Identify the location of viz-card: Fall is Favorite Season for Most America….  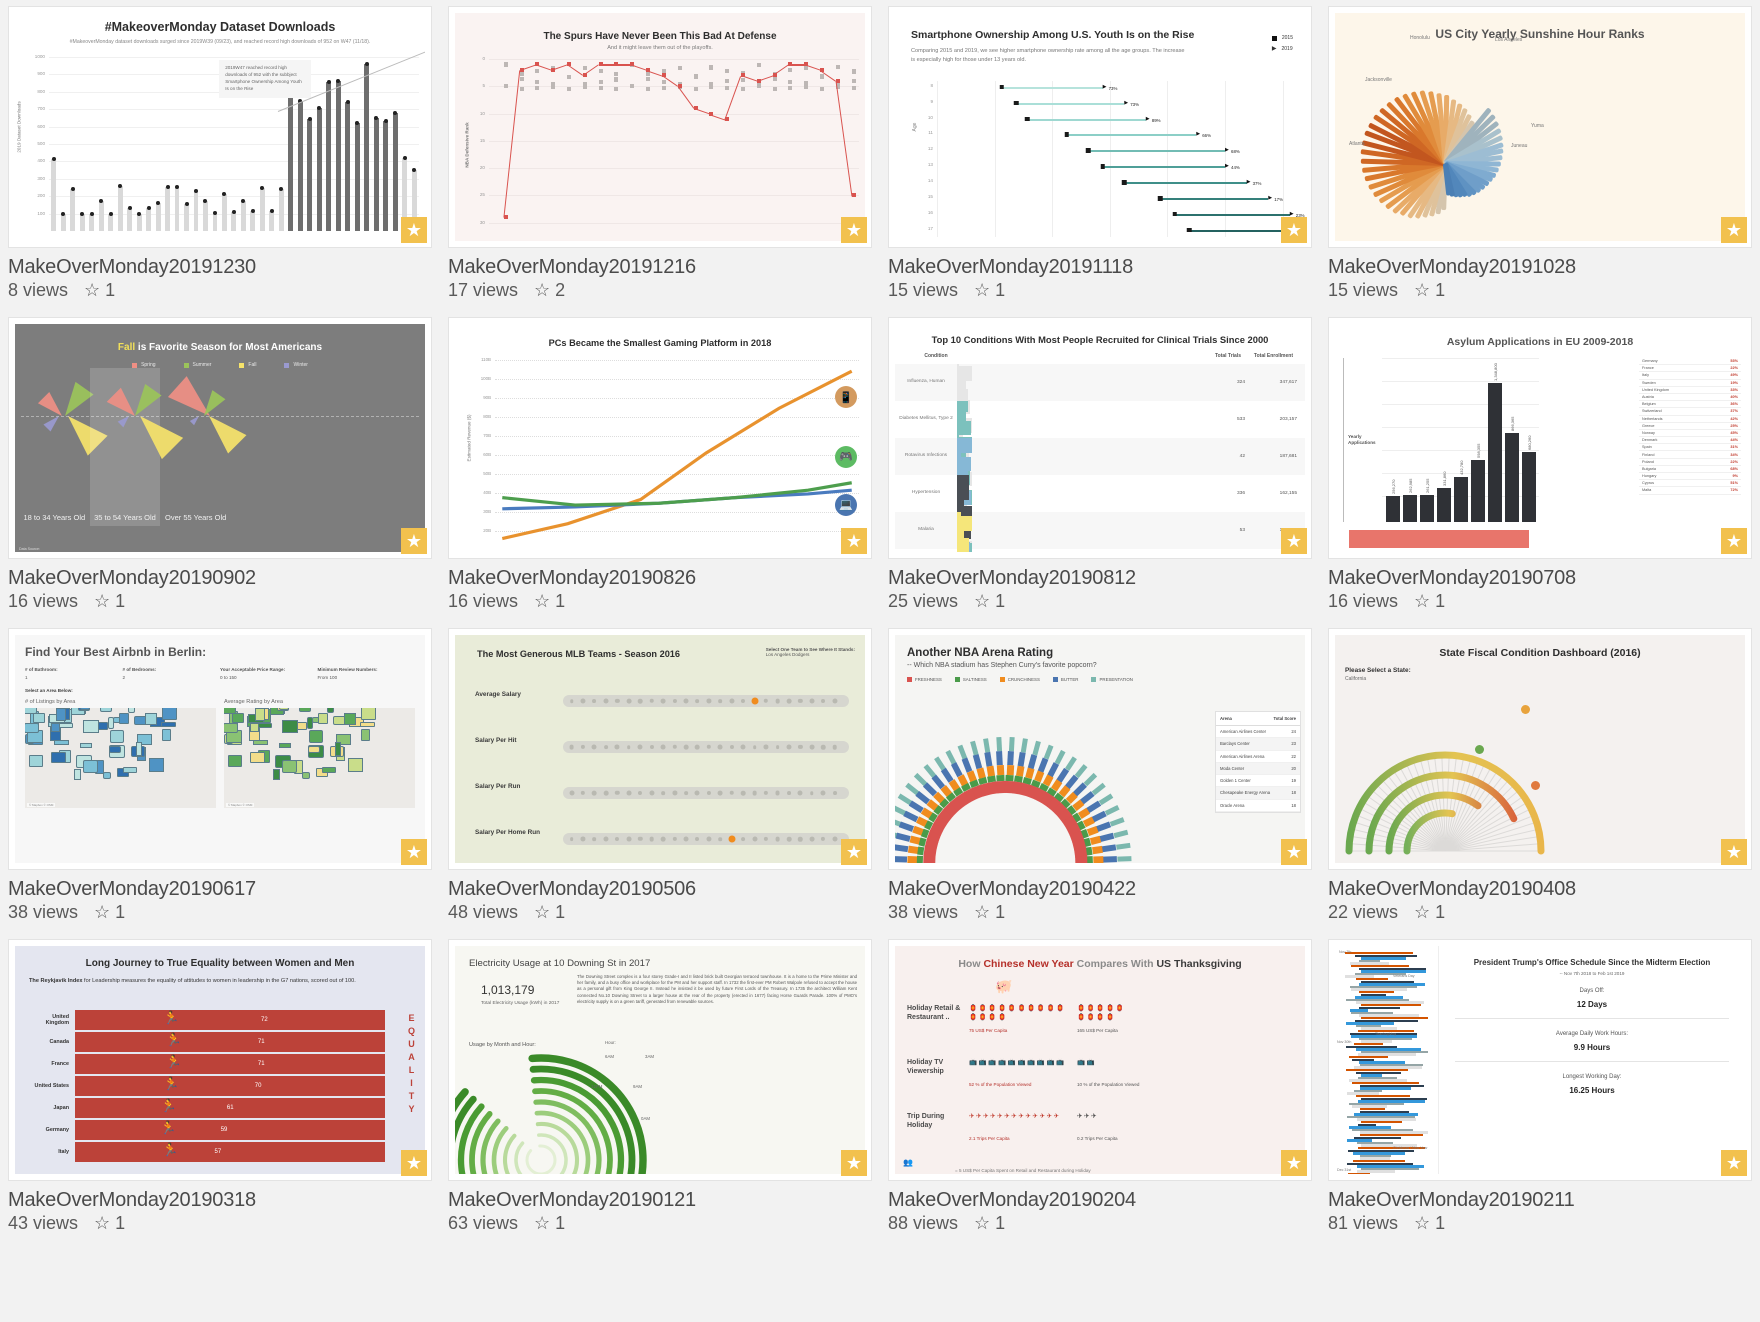
(220, 466).